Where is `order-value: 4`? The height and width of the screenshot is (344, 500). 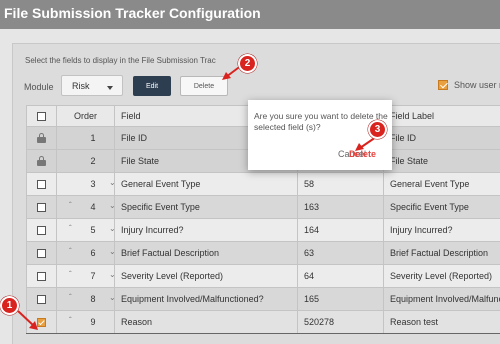
order-value: 4 is located at coordinates (93, 207).